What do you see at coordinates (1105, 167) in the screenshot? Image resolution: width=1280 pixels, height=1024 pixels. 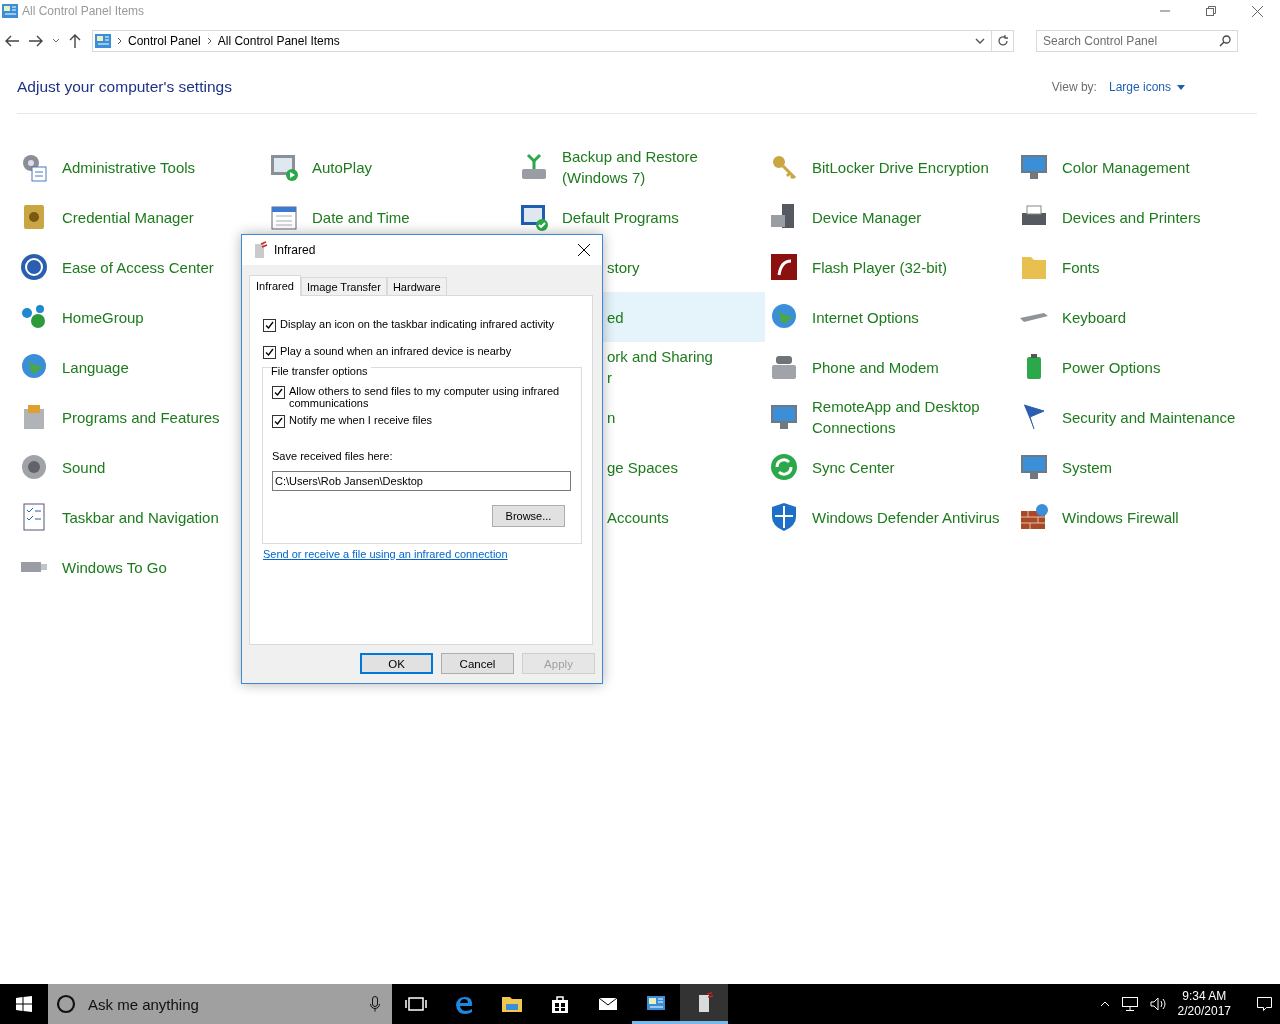 I see `control-panel-item: Color Management` at bounding box center [1105, 167].